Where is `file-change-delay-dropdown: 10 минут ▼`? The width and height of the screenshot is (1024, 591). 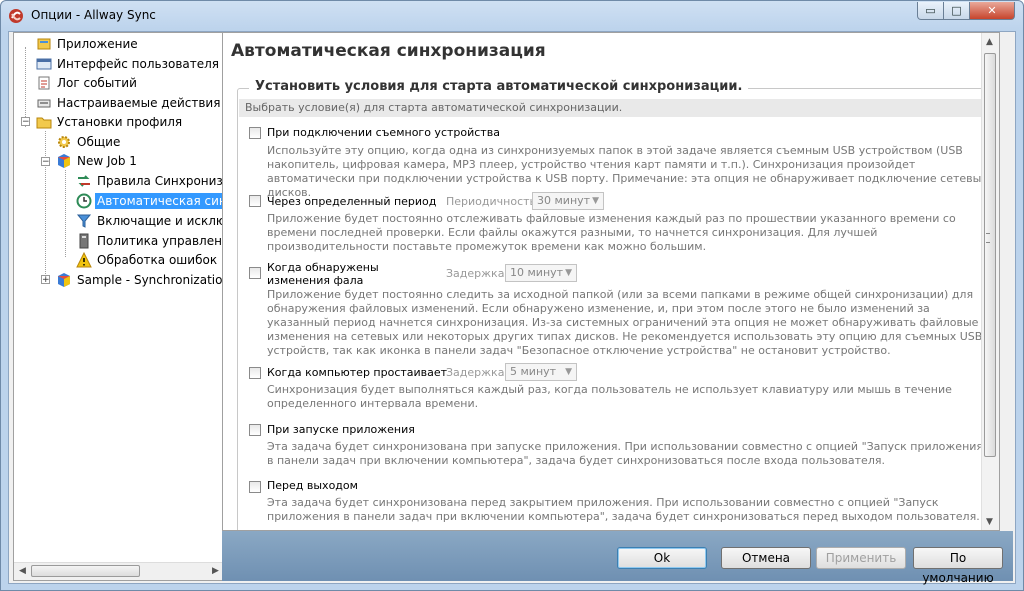
file-change-delay-dropdown: 10 минут ▼ is located at coordinates (541, 273).